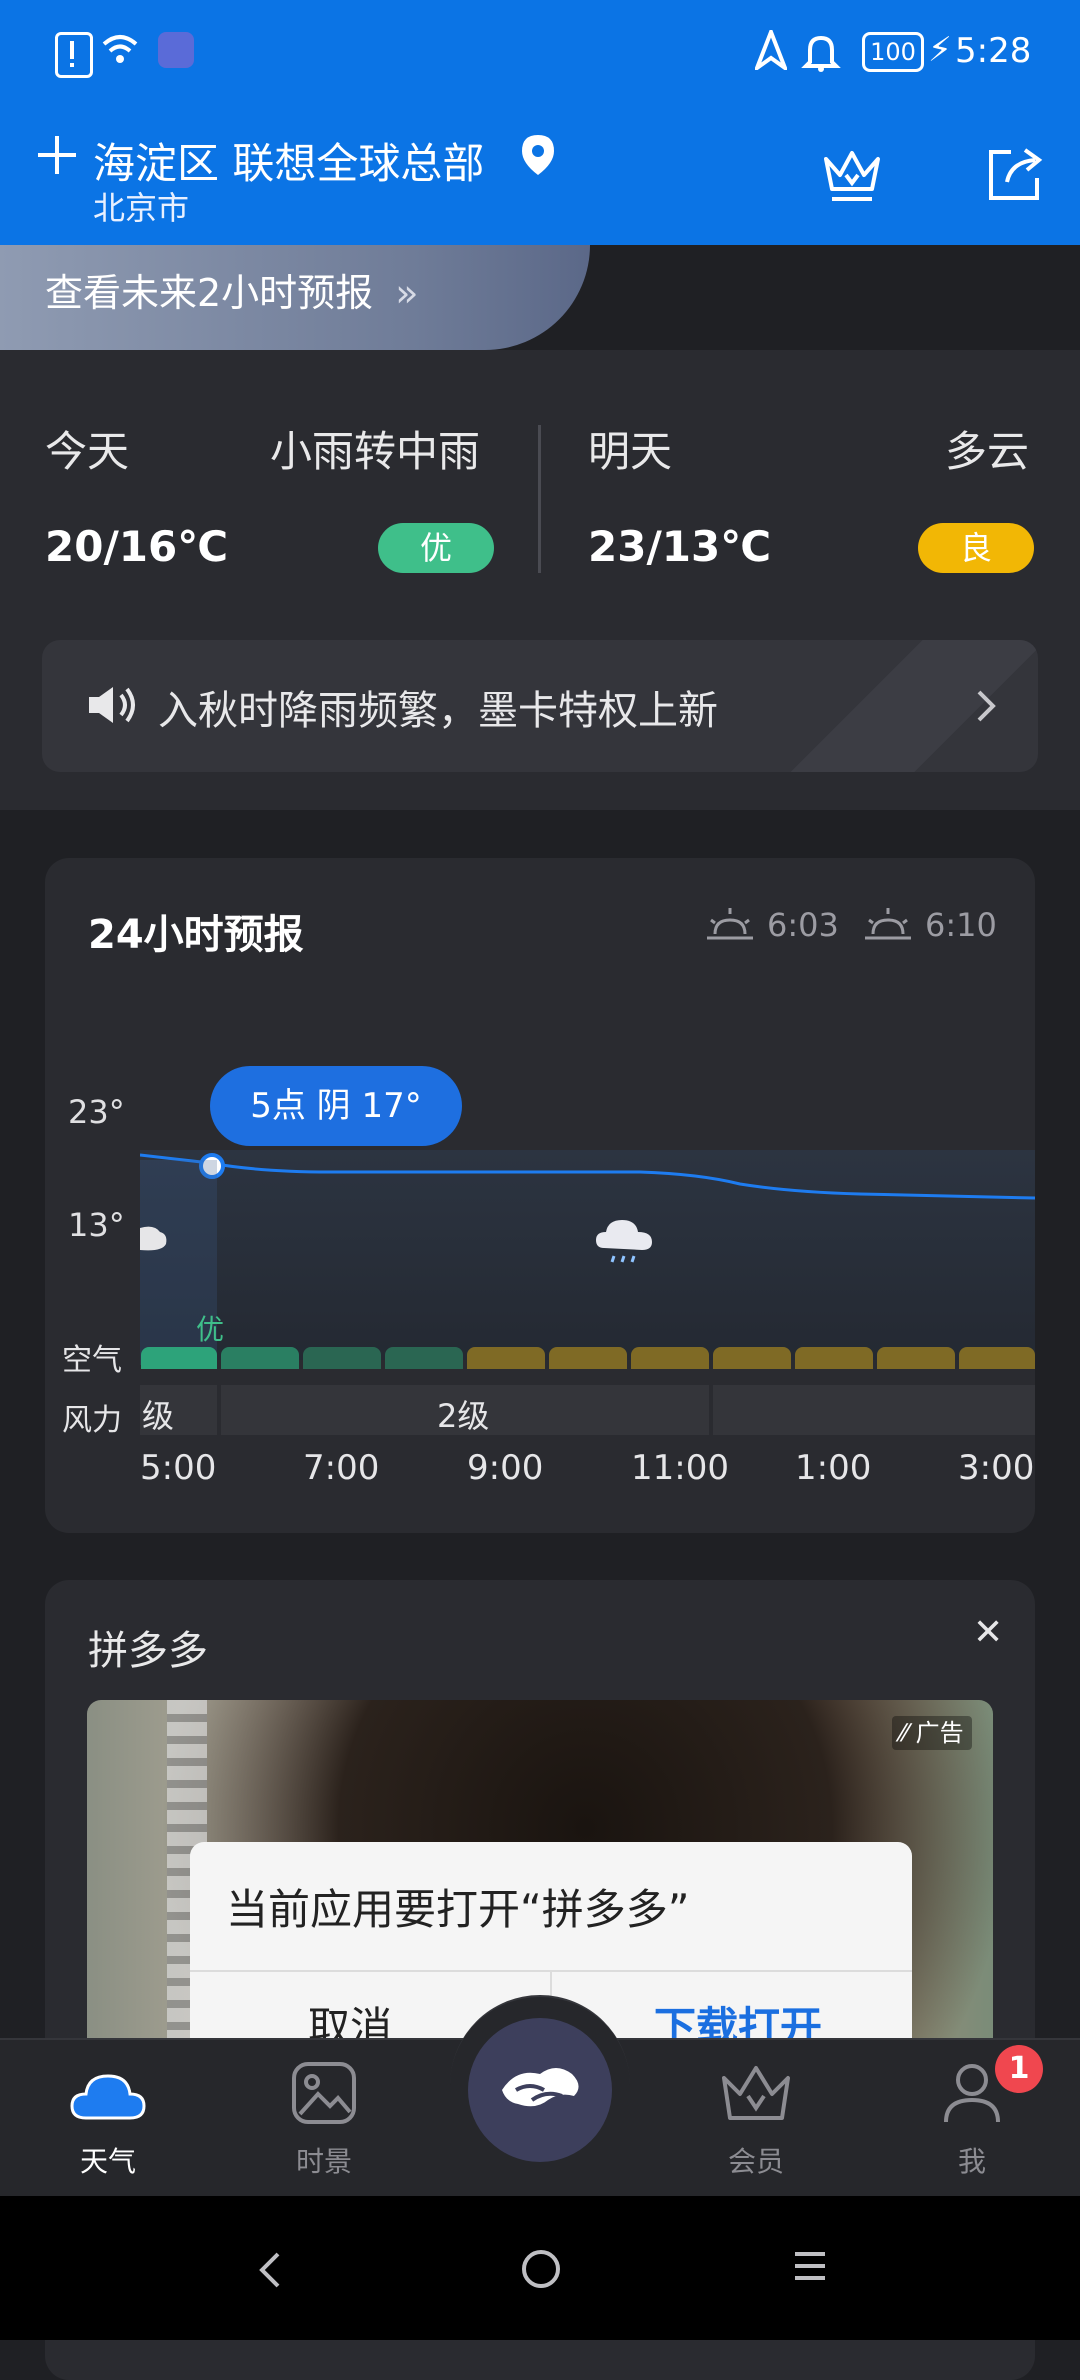 This screenshot has height=2380, width=1080. Describe the element at coordinates (539, 499) in the screenshot. I see `day-divider` at that location.